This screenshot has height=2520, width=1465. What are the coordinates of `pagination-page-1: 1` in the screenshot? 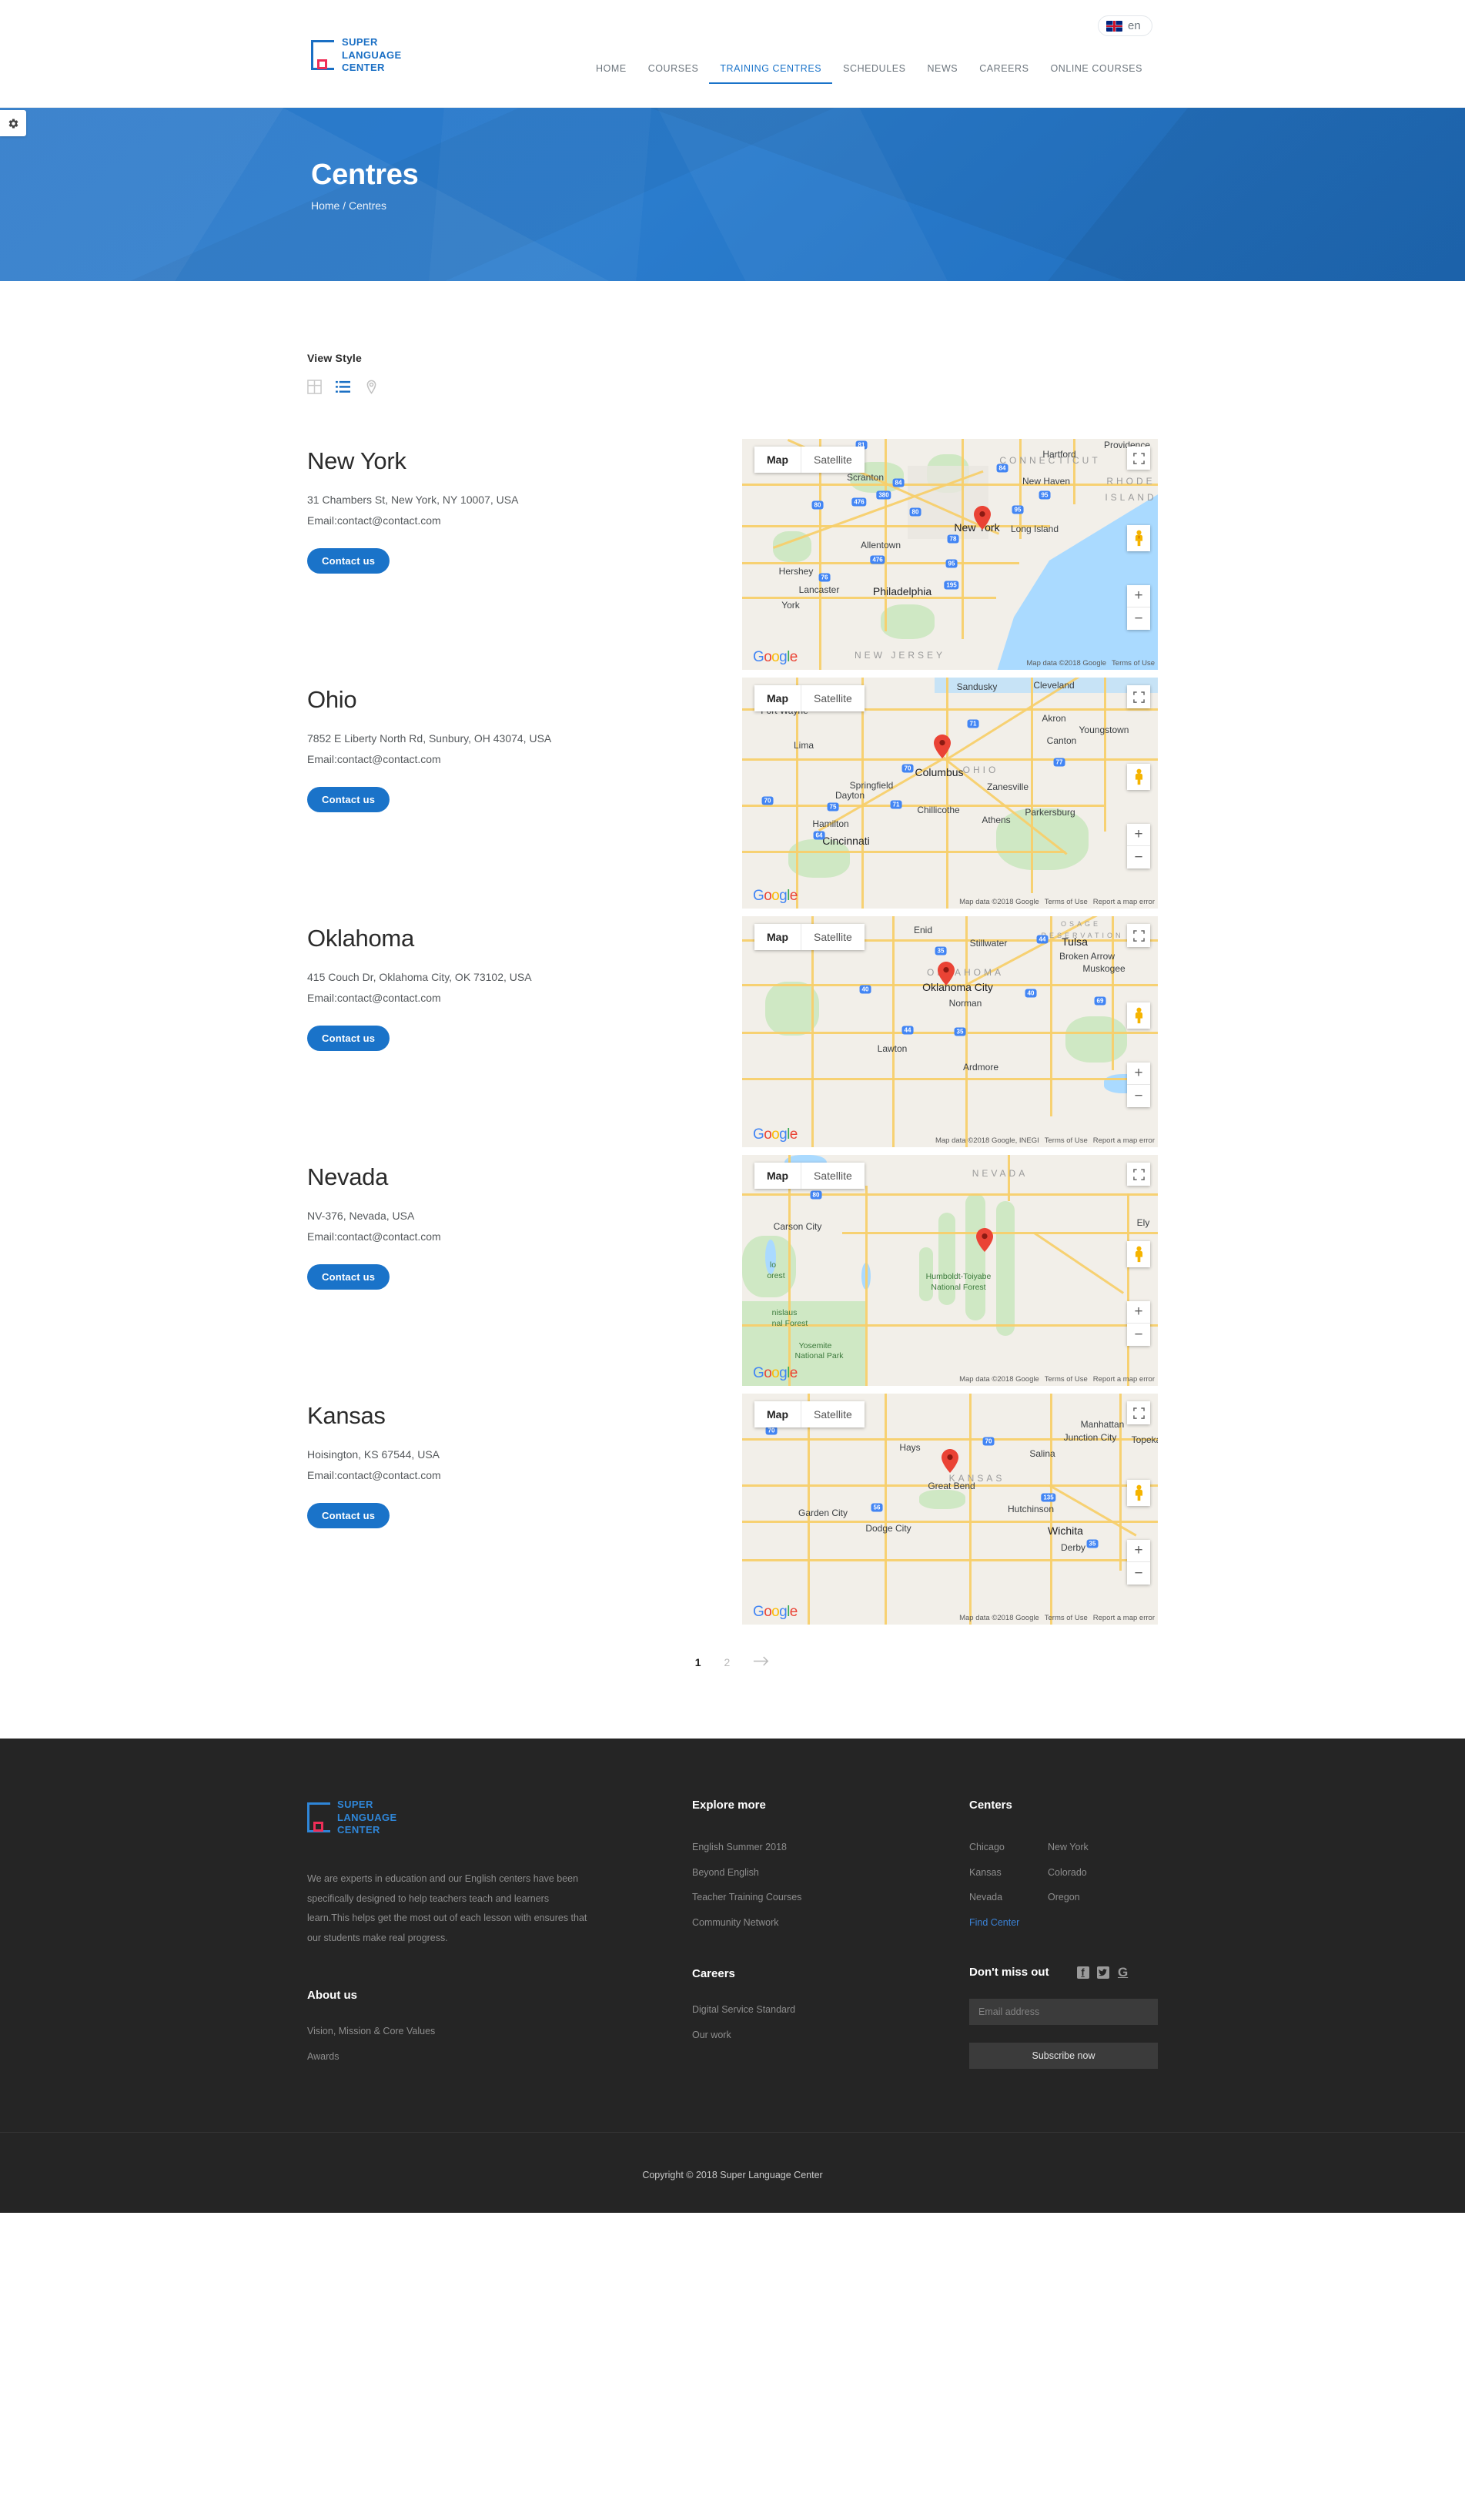 It's located at (698, 1662).